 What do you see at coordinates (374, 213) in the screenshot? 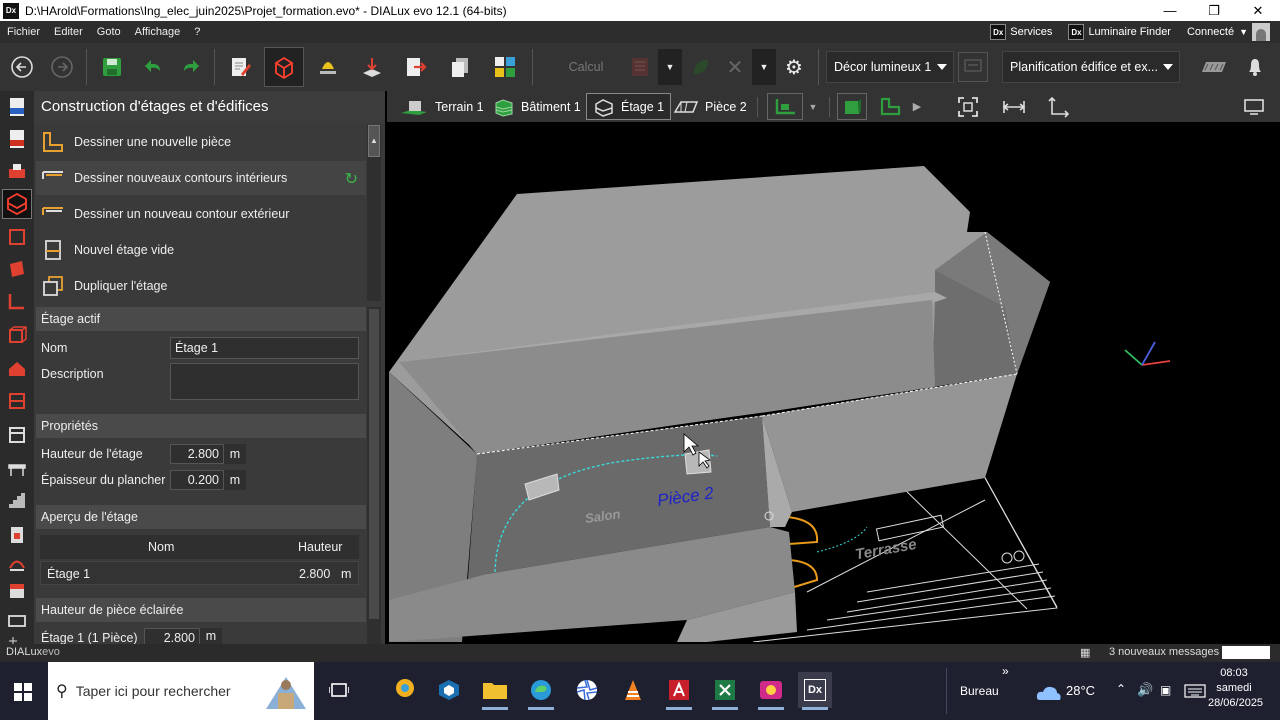
I see `actions-scrollbar: ▲` at bounding box center [374, 213].